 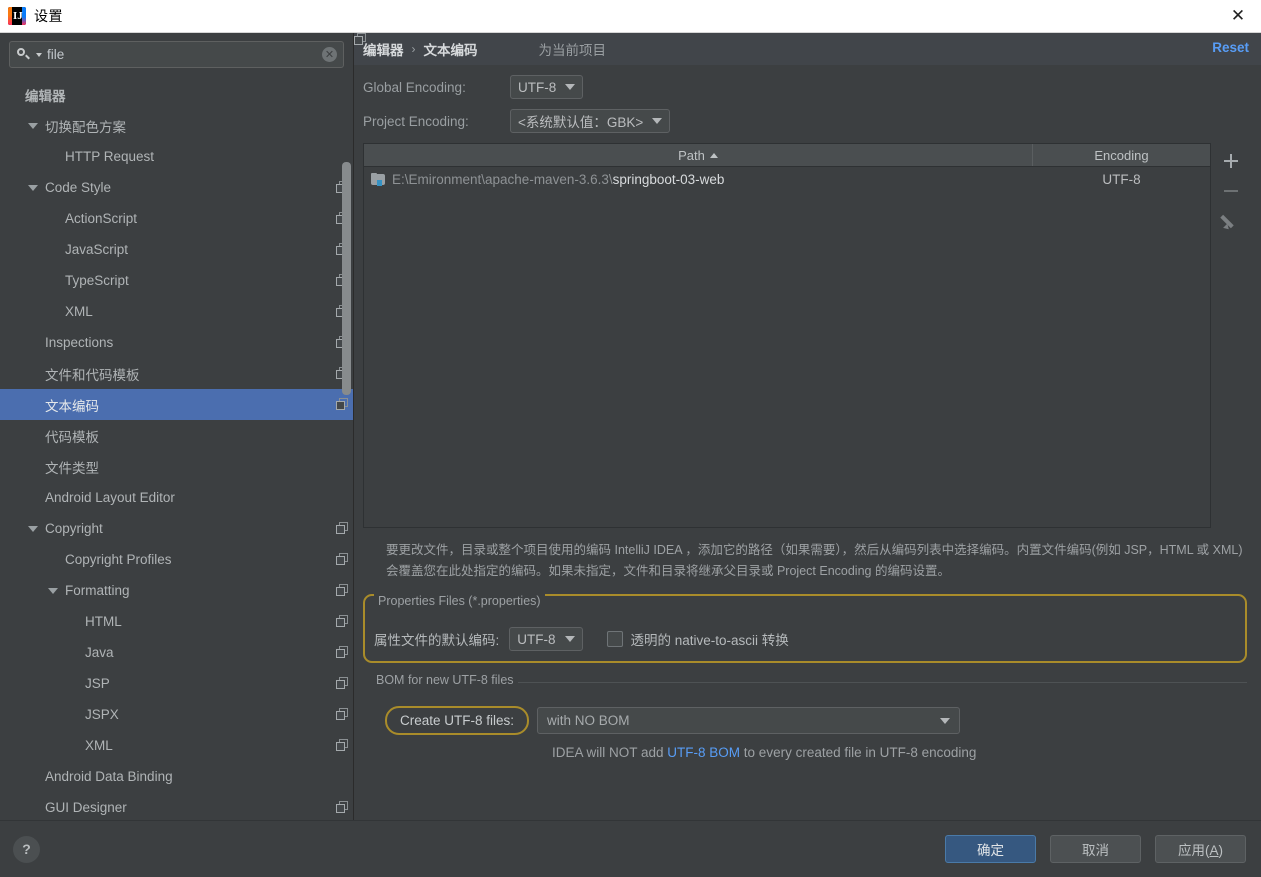 What do you see at coordinates (1121, 179) in the screenshot?
I see `cell-encoding: UTF-8` at bounding box center [1121, 179].